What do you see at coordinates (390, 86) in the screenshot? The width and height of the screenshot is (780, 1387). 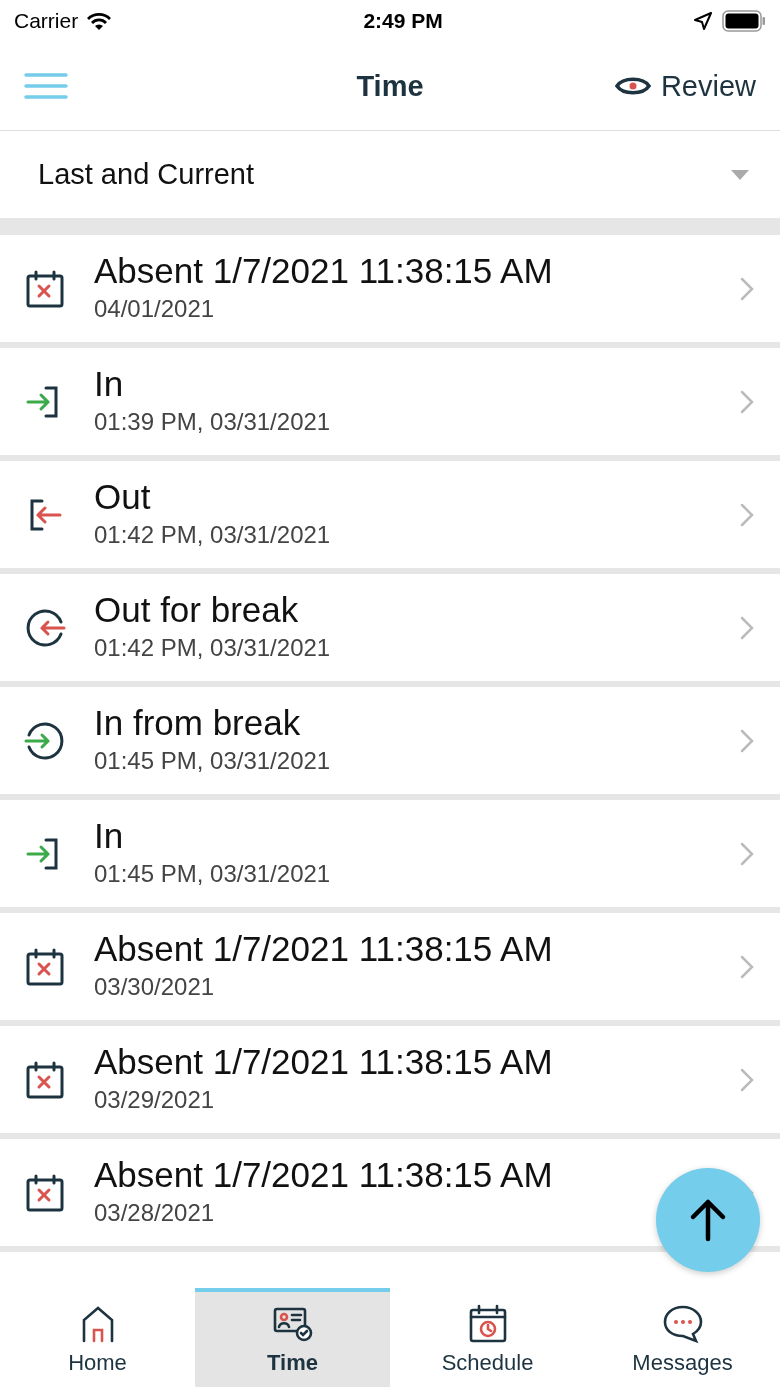 I see `page-title: Time` at bounding box center [390, 86].